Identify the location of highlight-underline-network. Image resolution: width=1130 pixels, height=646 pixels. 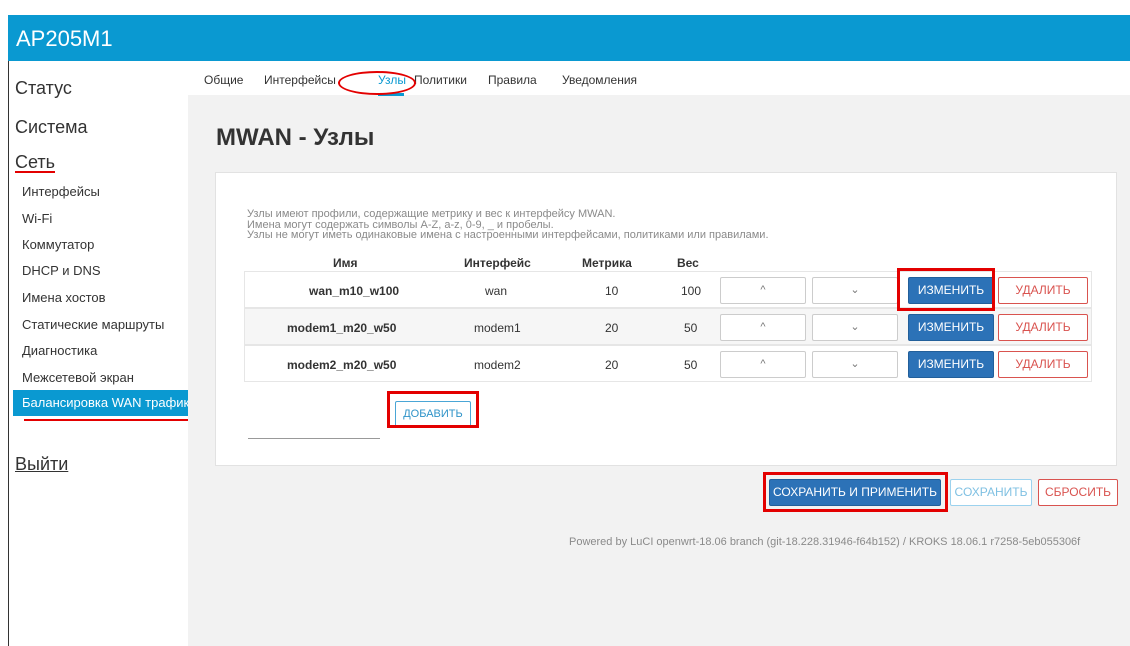
(35, 172).